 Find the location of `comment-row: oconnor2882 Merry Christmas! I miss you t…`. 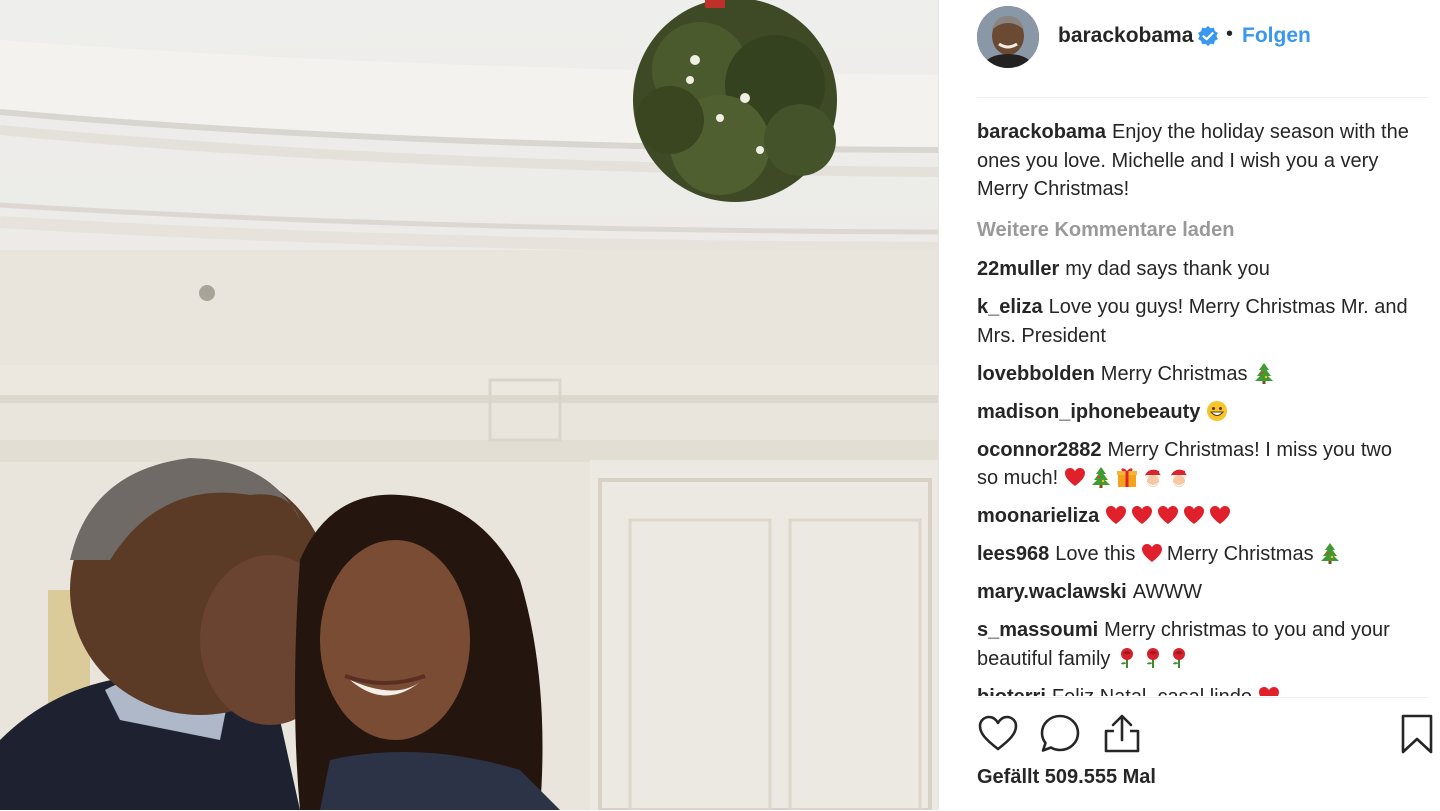

comment-row: oconnor2882 Merry Christmas! I miss you t… is located at coordinates (1197, 464).